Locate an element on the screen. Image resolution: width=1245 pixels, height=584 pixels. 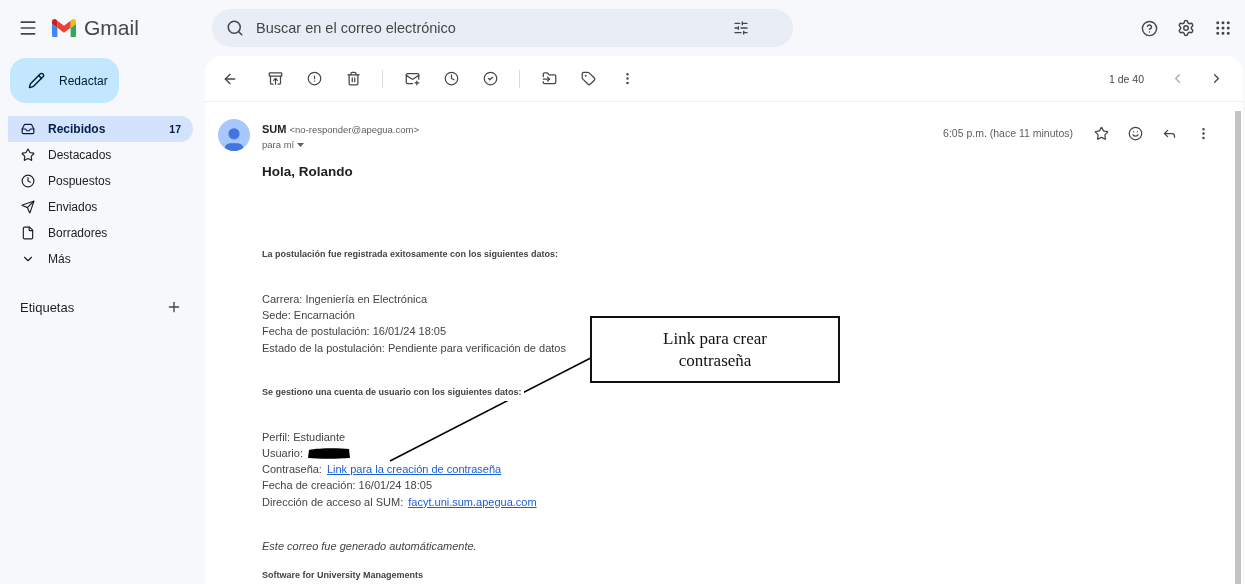
sidebar-label: Recibidos is located at coordinates (77, 129).